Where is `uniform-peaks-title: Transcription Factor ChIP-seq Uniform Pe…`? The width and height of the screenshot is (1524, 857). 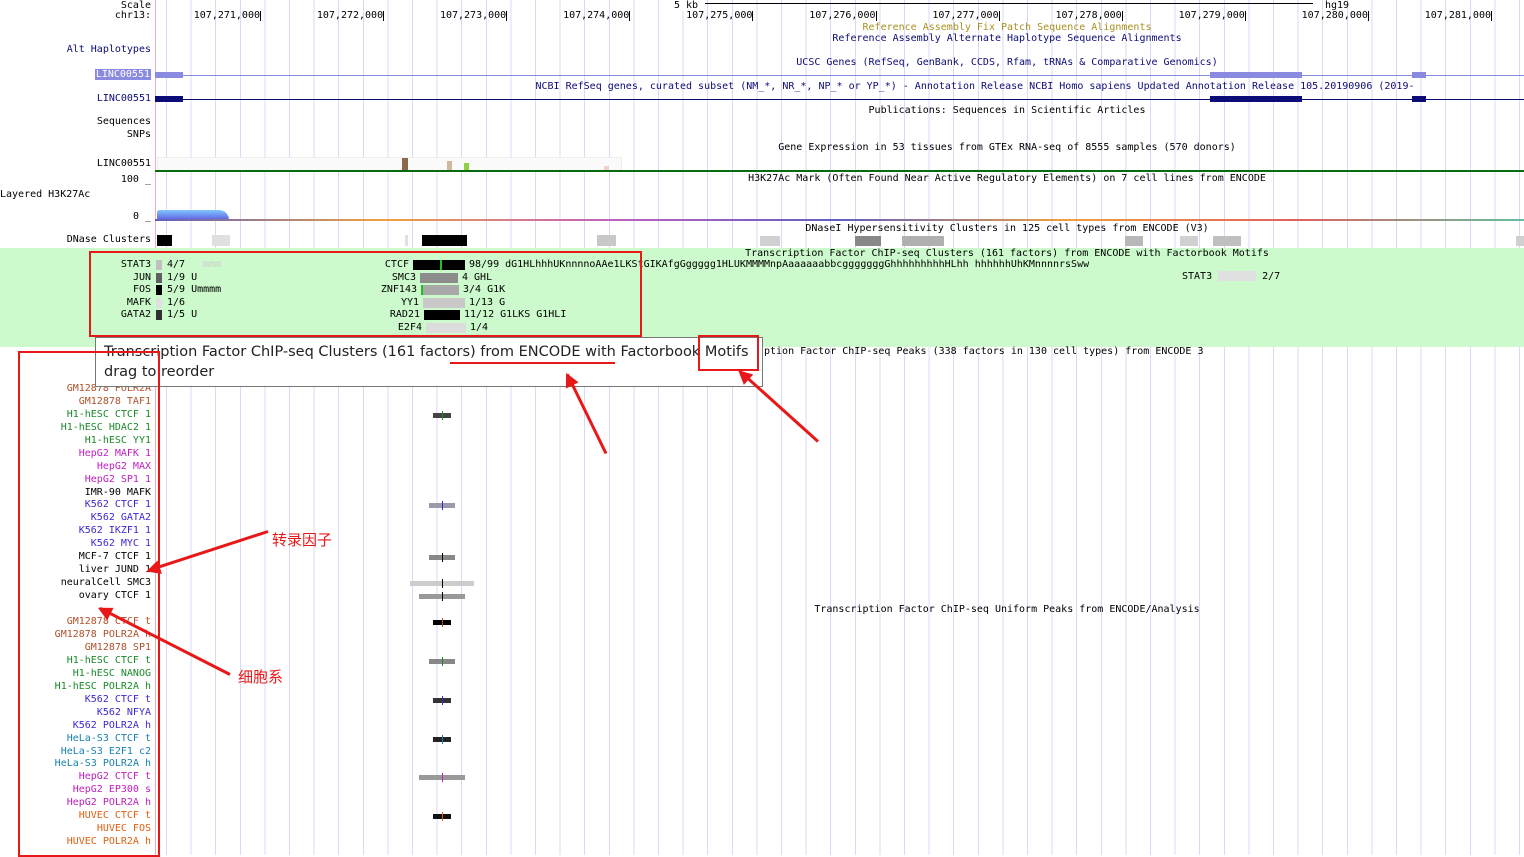
uniform-peaks-title: Transcription Factor ChIP-seq Uniform Pe… is located at coordinates (1006, 609).